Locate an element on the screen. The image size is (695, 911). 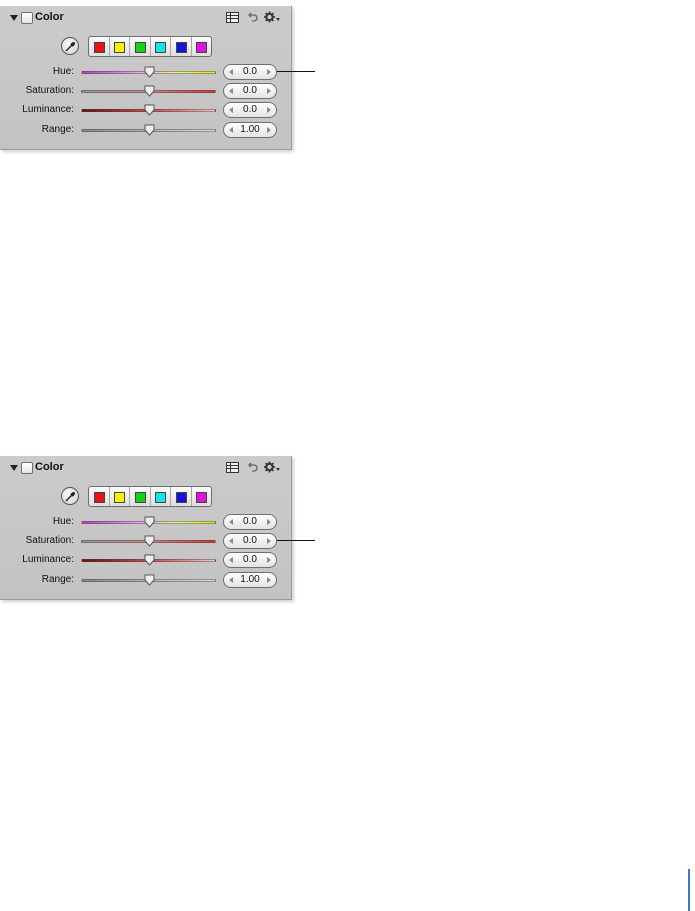
callout-line-saturation is located at coordinates (296, 540).